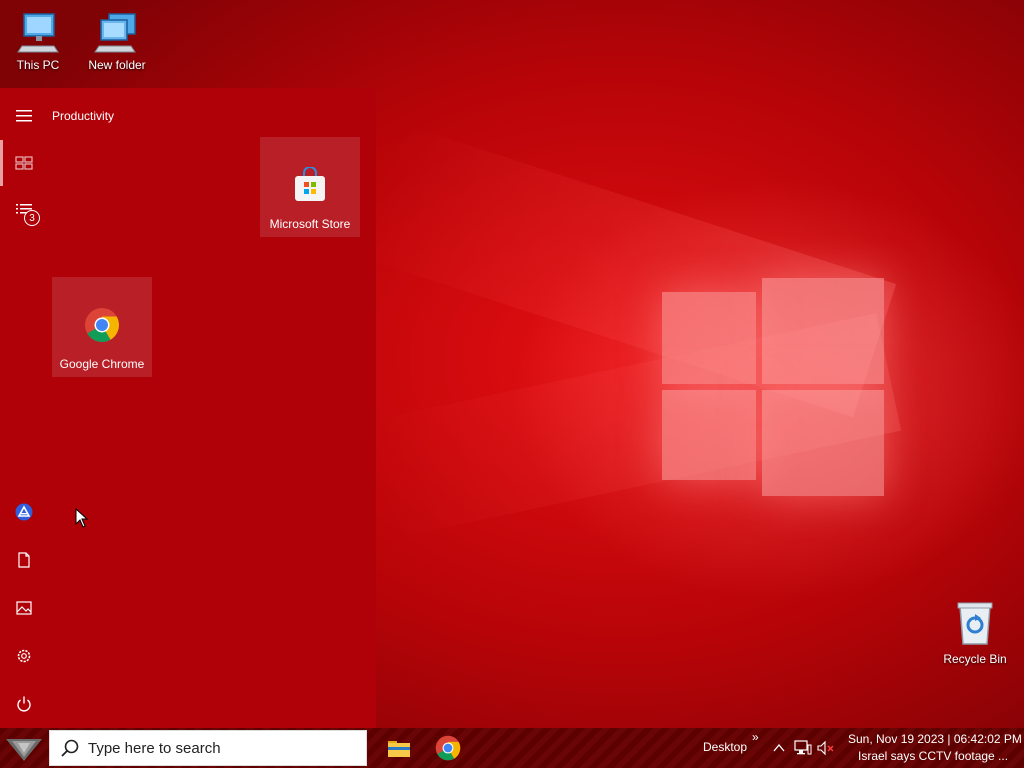 This screenshot has width=1024, height=768. Describe the element at coordinates (70, 748) in the screenshot. I see `search-icon` at that location.